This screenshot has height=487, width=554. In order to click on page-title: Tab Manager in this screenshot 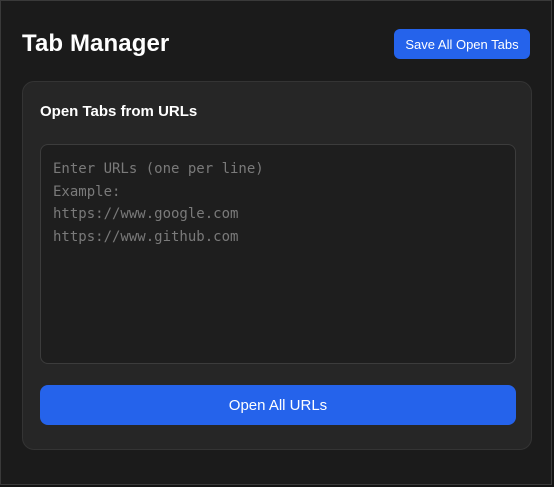, I will do `click(96, 43)`.